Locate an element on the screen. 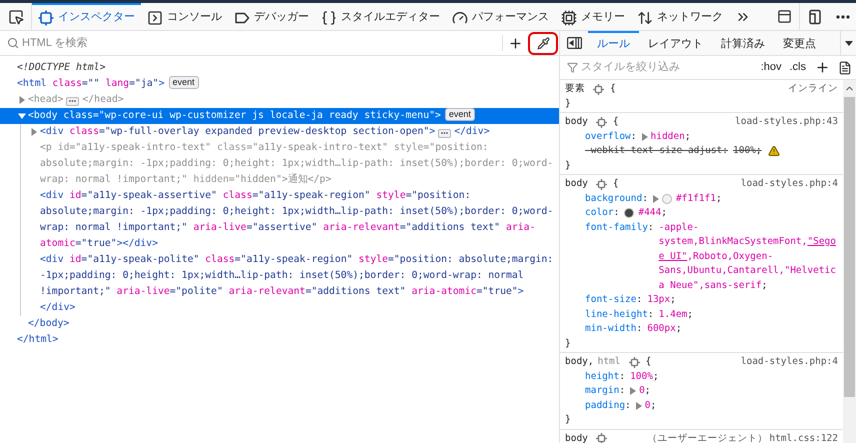 Image resolution: width=856 pixels, height=443 pixels. markup-text: <div id="a11y-speak-assertive" class="a11y-speak-region" style="position: absolute;margin: -1px;padding: 0;height: 1px;width…lip-path: inset(50%);border: 0;word-wrap: normal !important;" aria-live="assertive" aria-relevant="additions text" aria-atomic="true"></div> is located at coordinates (297, 219).